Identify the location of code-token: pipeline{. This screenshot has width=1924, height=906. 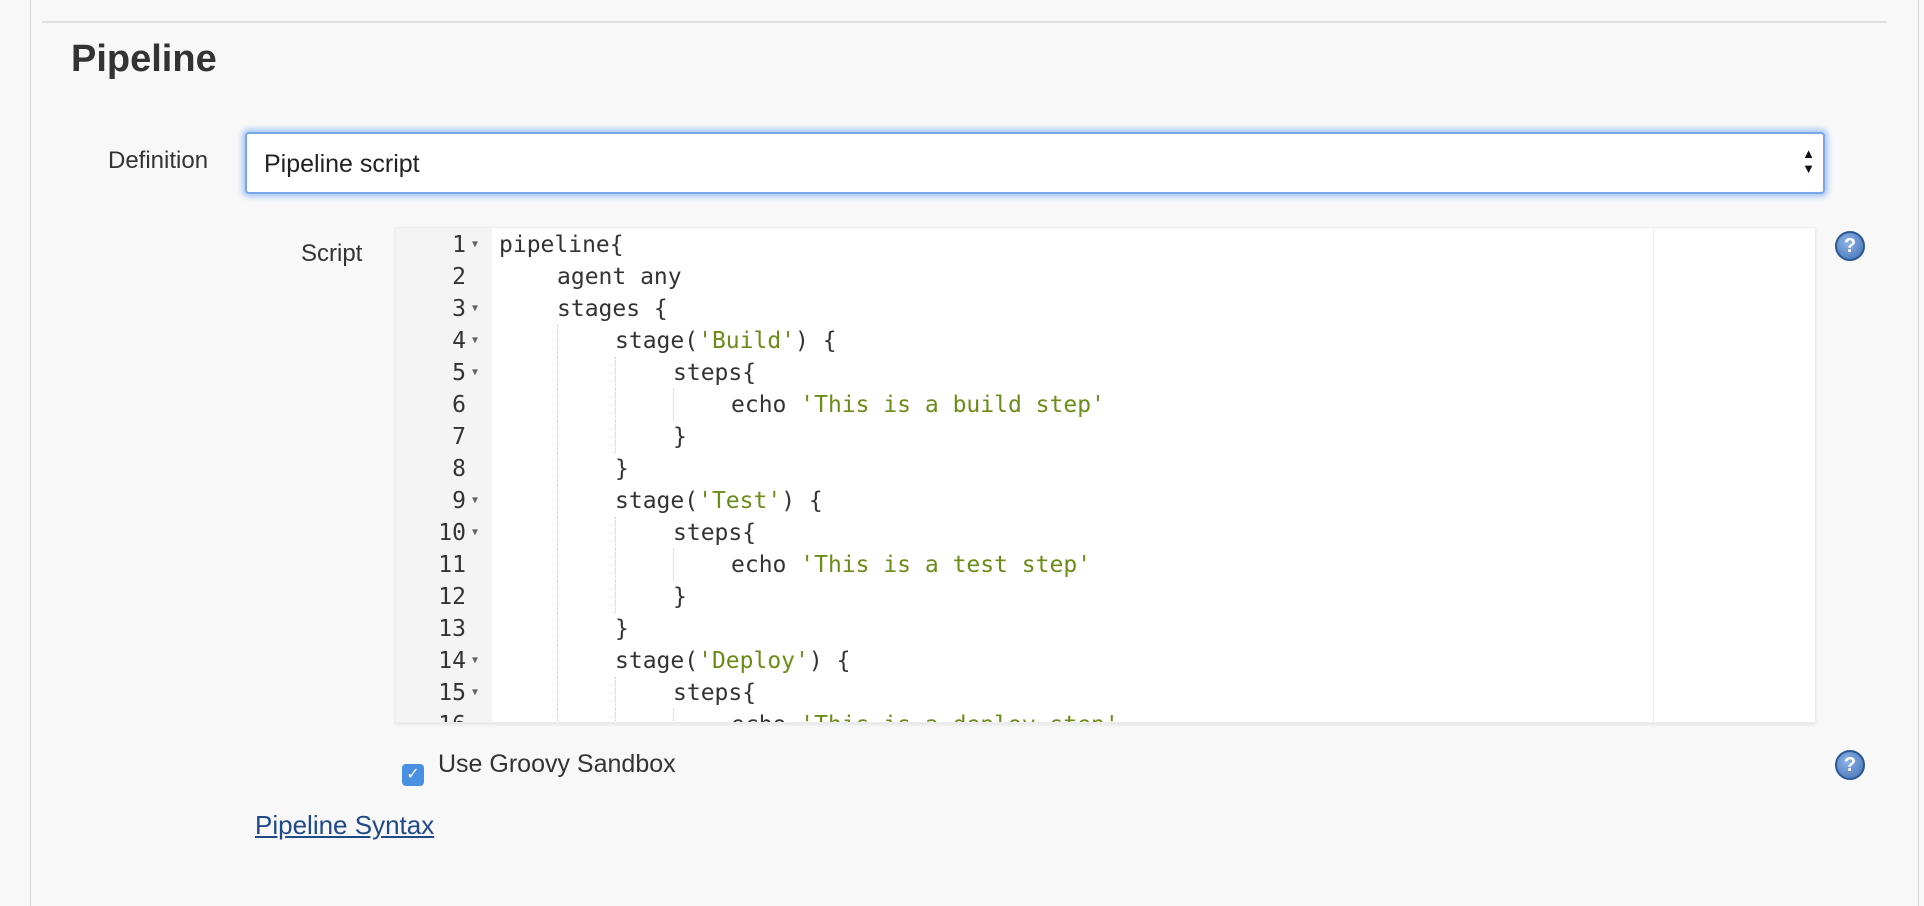
(561, 245).